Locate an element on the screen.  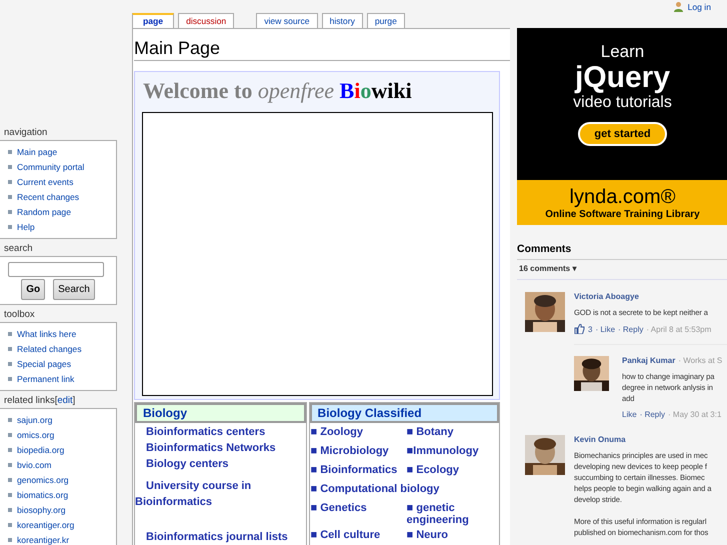
sidebar-link: koreantiger.kr is located at coordinates (43, 539).